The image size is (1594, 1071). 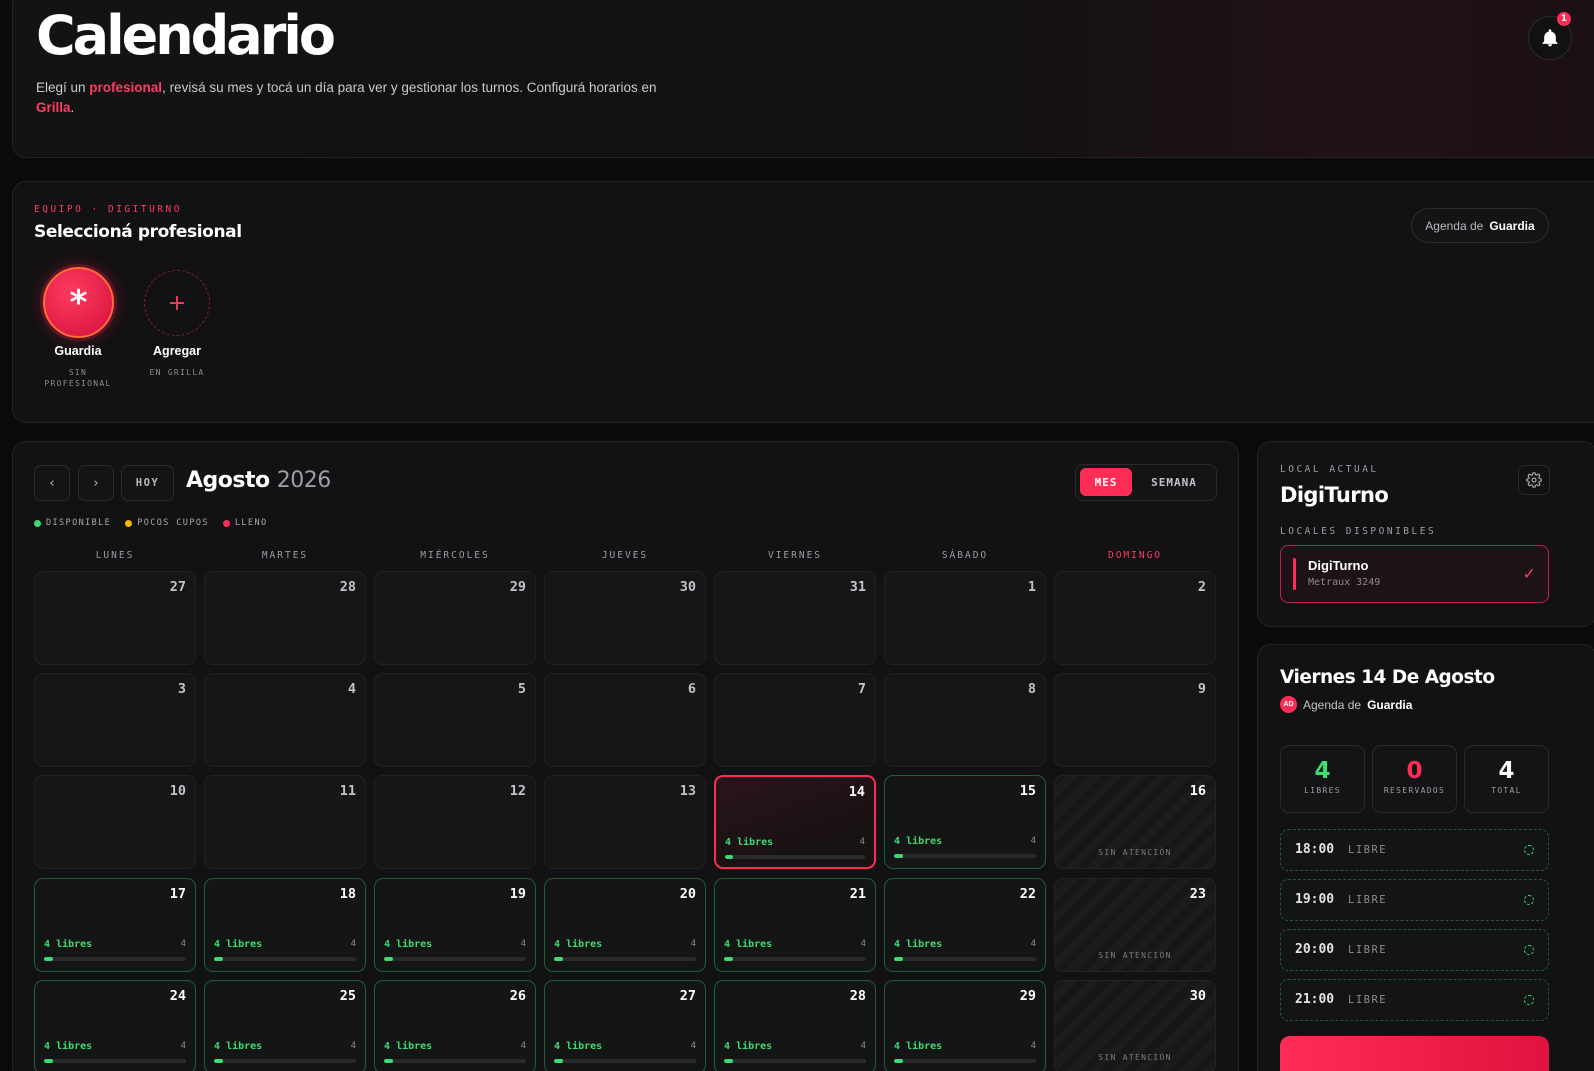 I want to click on asterisk-icon: *, so click(x=78, y=302).